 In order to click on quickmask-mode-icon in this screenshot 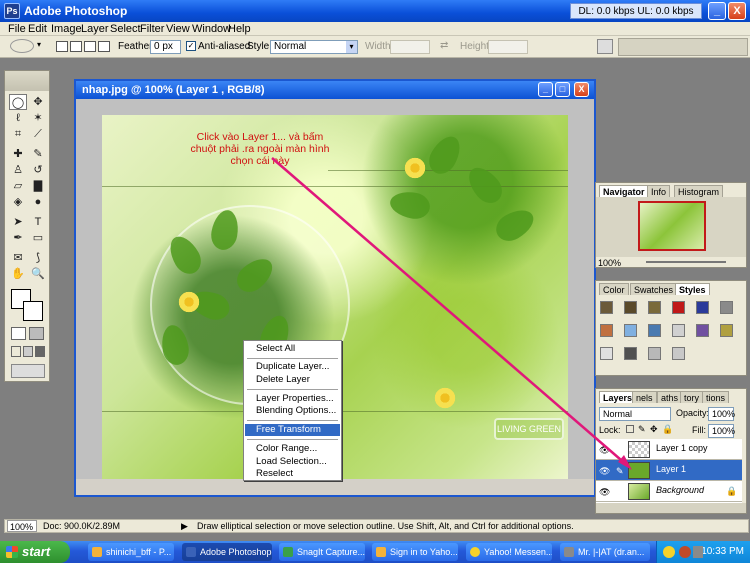, I will do `click(36, 333)`.